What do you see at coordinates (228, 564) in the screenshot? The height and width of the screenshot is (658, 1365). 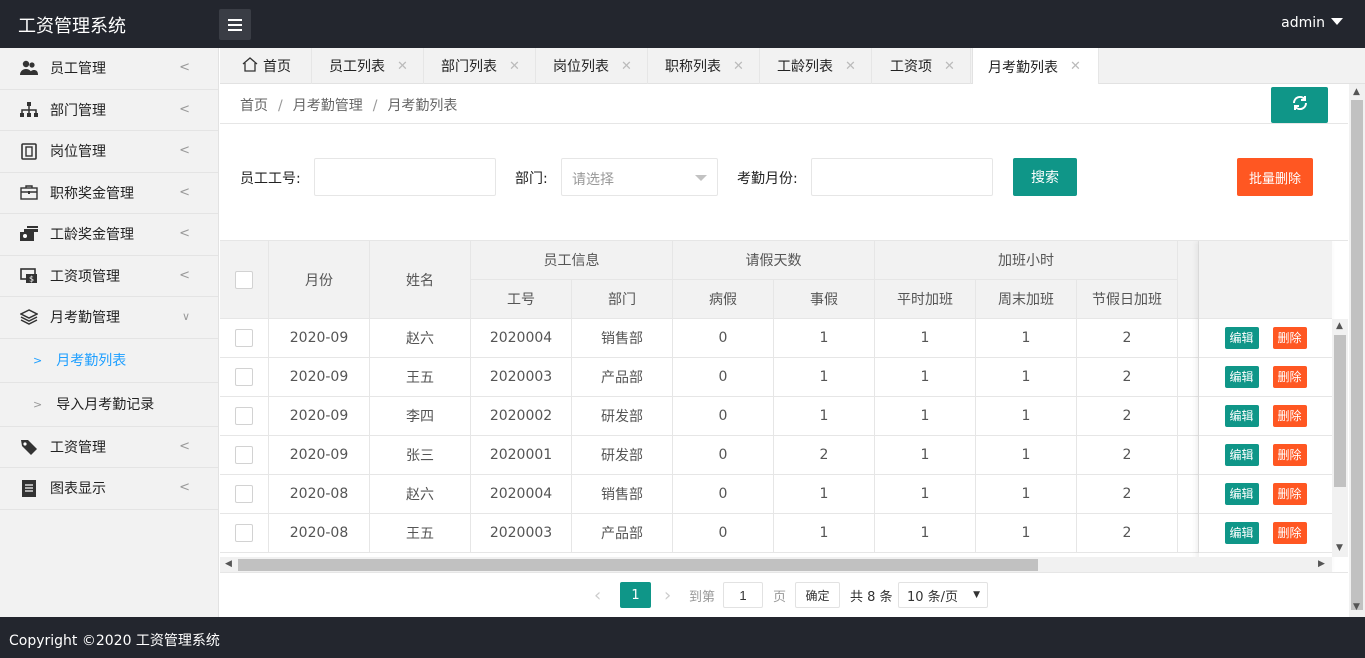 I see `scroll-left-icon: ◀` at bounding box center [228, 564].